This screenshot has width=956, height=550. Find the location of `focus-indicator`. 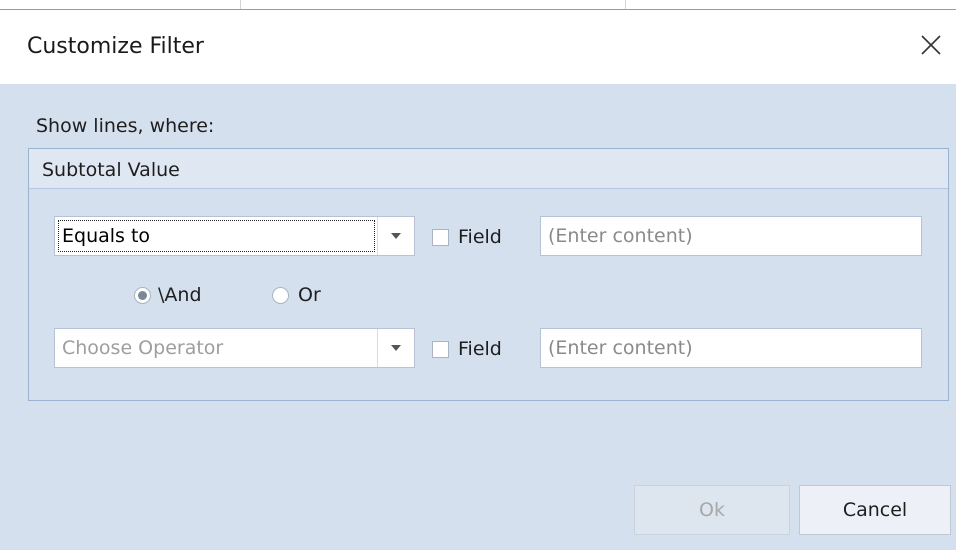

focus-indicator is located at coordinates (216, 236).